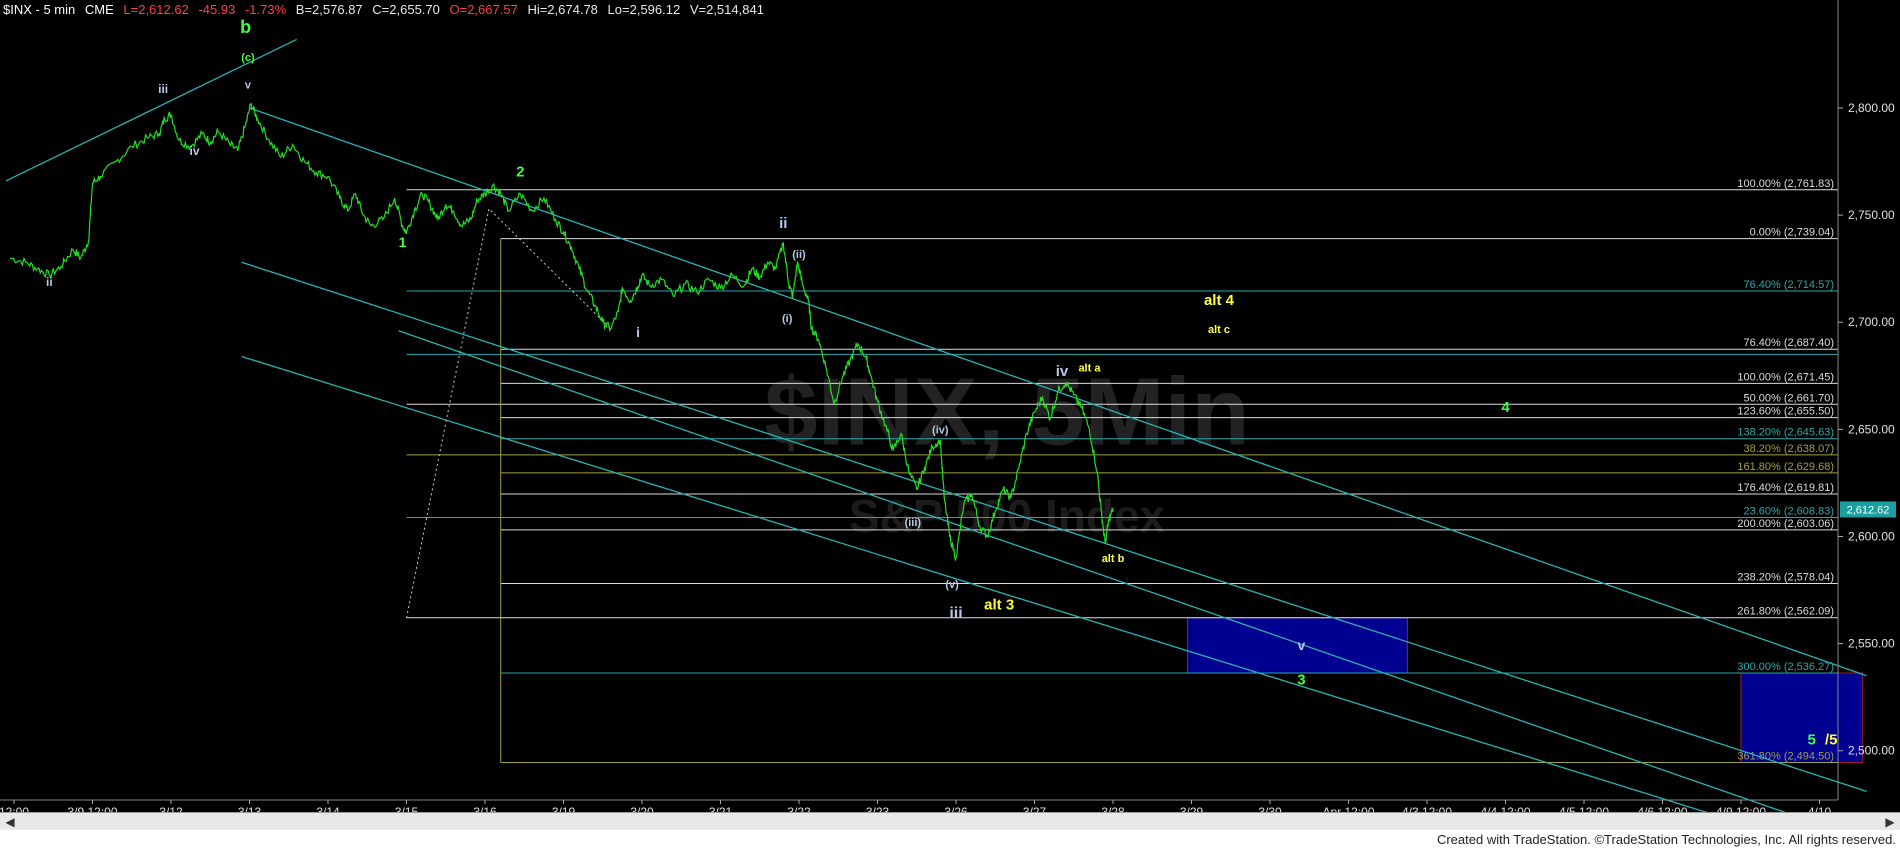 The image size is (1900, 850). I want to click on low-label: Lo=2,596.12, so click(644, 9).